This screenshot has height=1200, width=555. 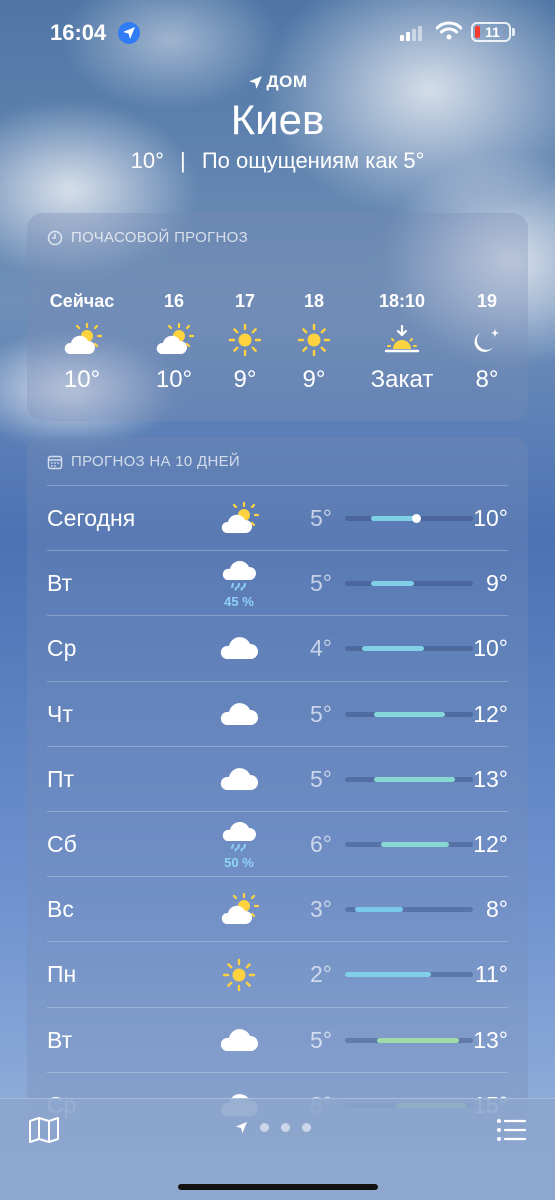 What do you see at coordinates (61, 778) in the screenshot?
I see `day-name: Пт` at bounding box center [61, 778].